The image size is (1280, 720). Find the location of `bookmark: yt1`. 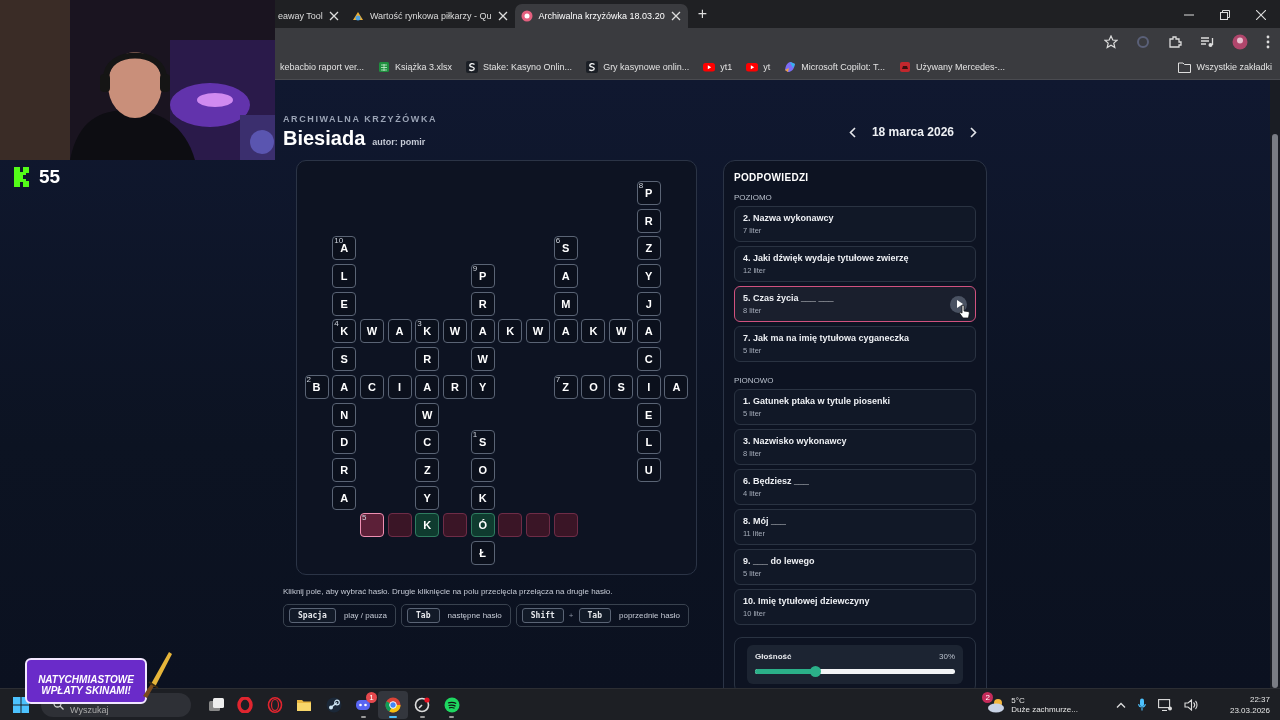

bookmark: yt1 is located at coordinates (718, 67).